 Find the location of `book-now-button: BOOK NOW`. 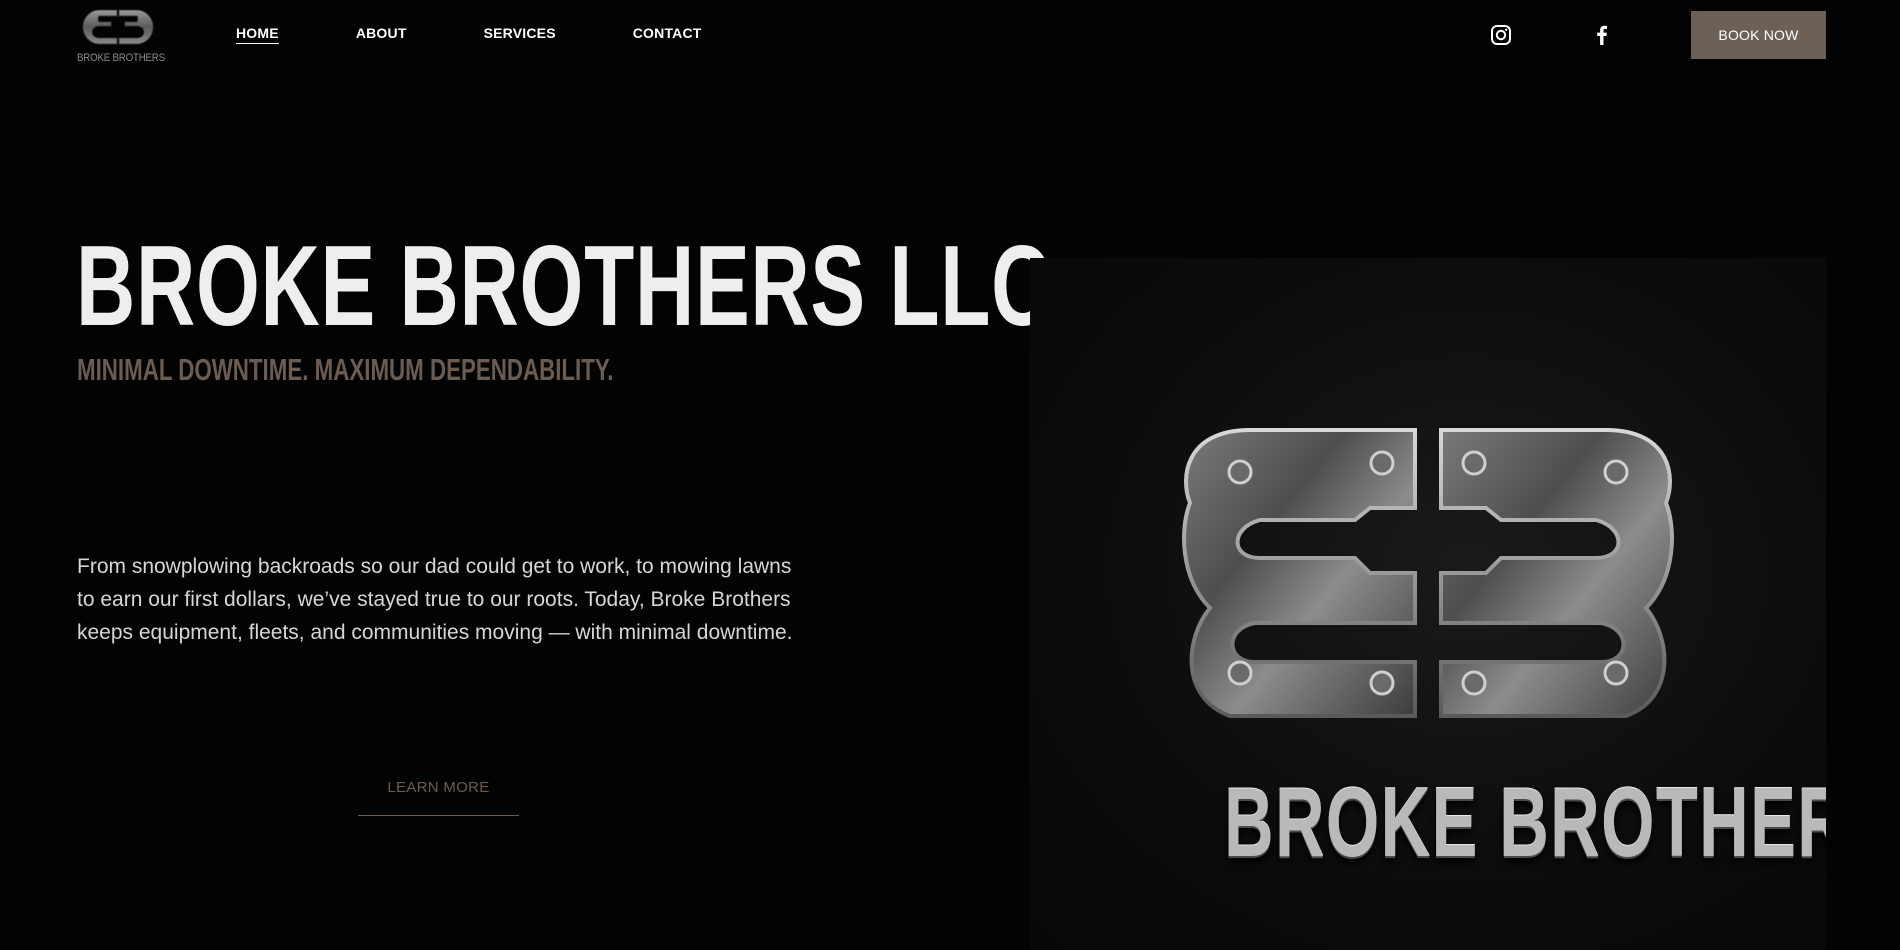

book-now-button: BOOK NOW is located at coordinates (1758, 35).